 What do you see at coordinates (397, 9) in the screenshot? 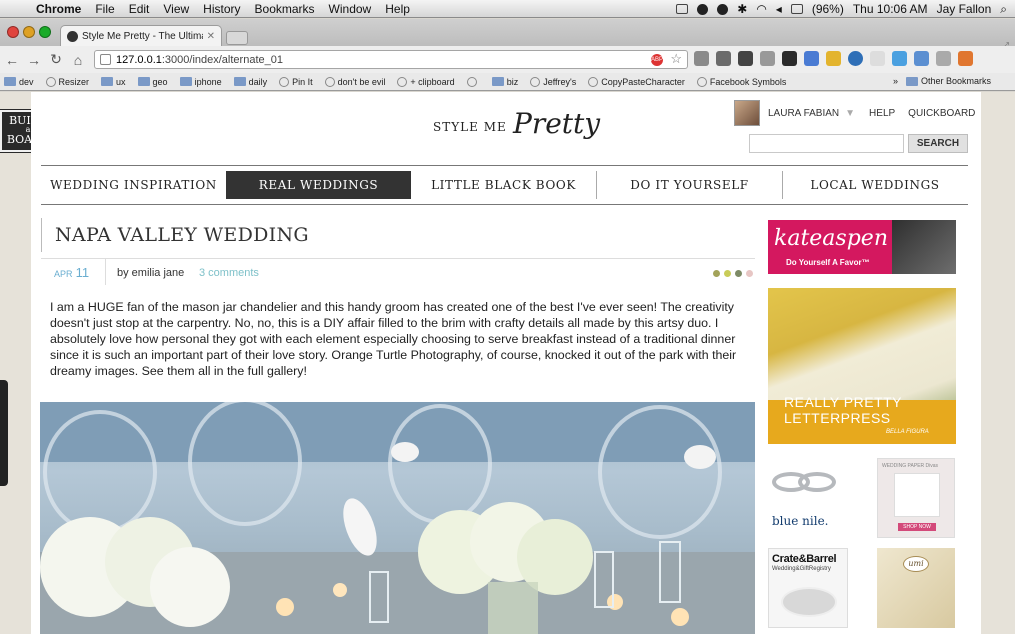
I see `menu-help: Help` at bounding box center [397, 9].